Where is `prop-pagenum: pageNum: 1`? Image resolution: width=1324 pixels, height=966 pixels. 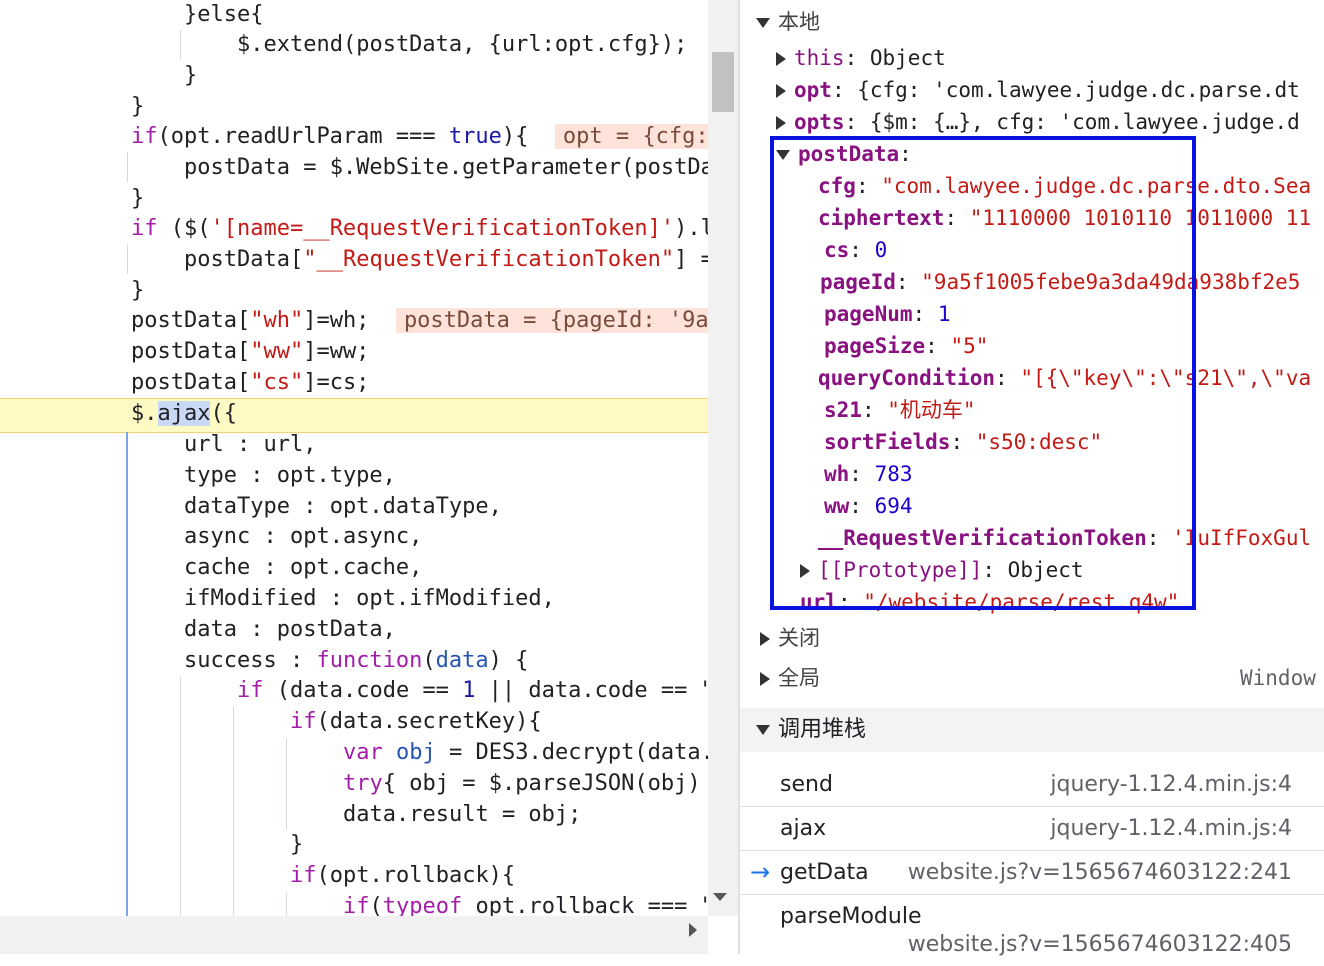 prop-pagenum: pageNum: 1 is located at coordinates (887, 314).